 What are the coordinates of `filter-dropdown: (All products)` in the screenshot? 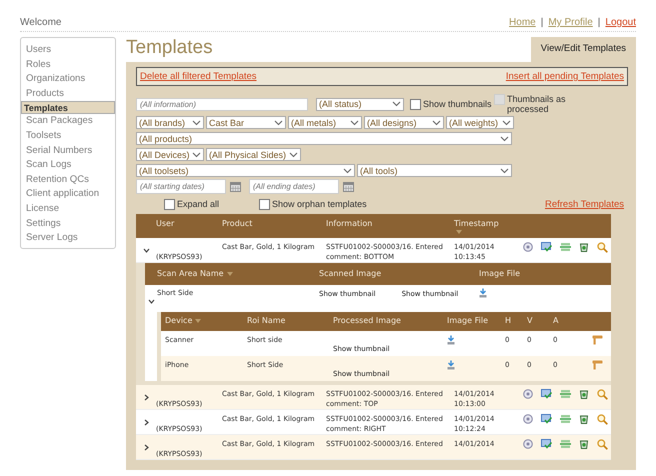 It's located at (324, 138).